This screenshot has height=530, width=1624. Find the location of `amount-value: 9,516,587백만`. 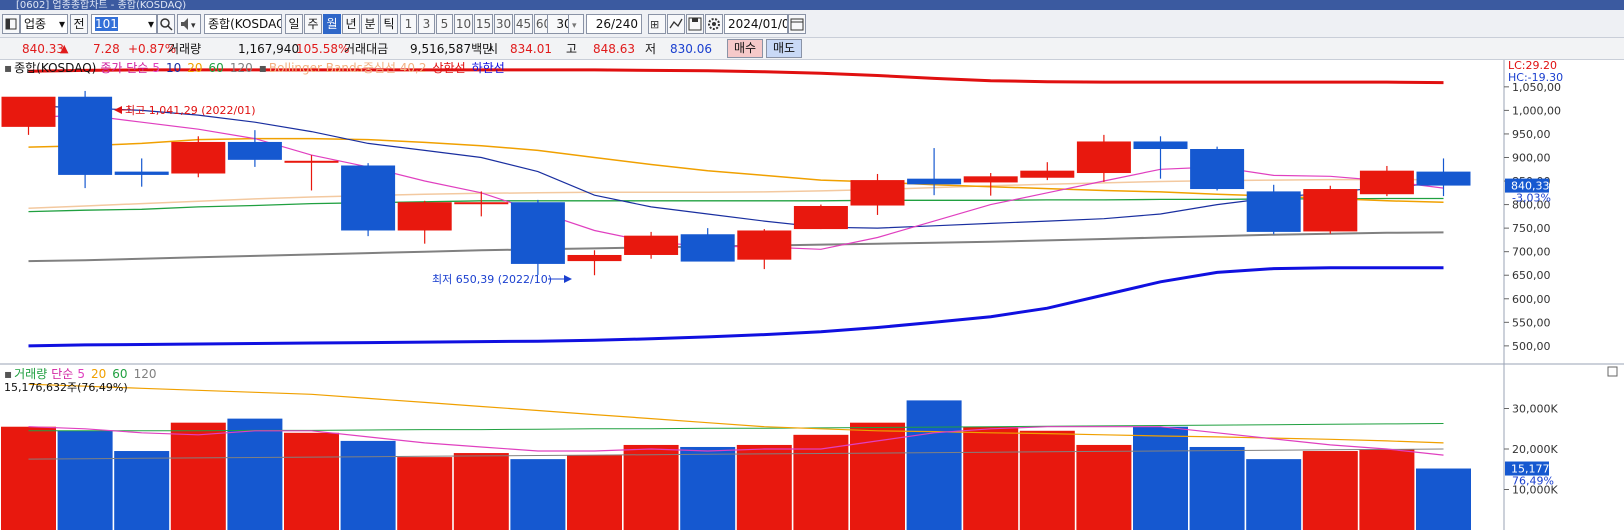

amount-value: 9,516,587백만 is located at coordinates (452, 49).